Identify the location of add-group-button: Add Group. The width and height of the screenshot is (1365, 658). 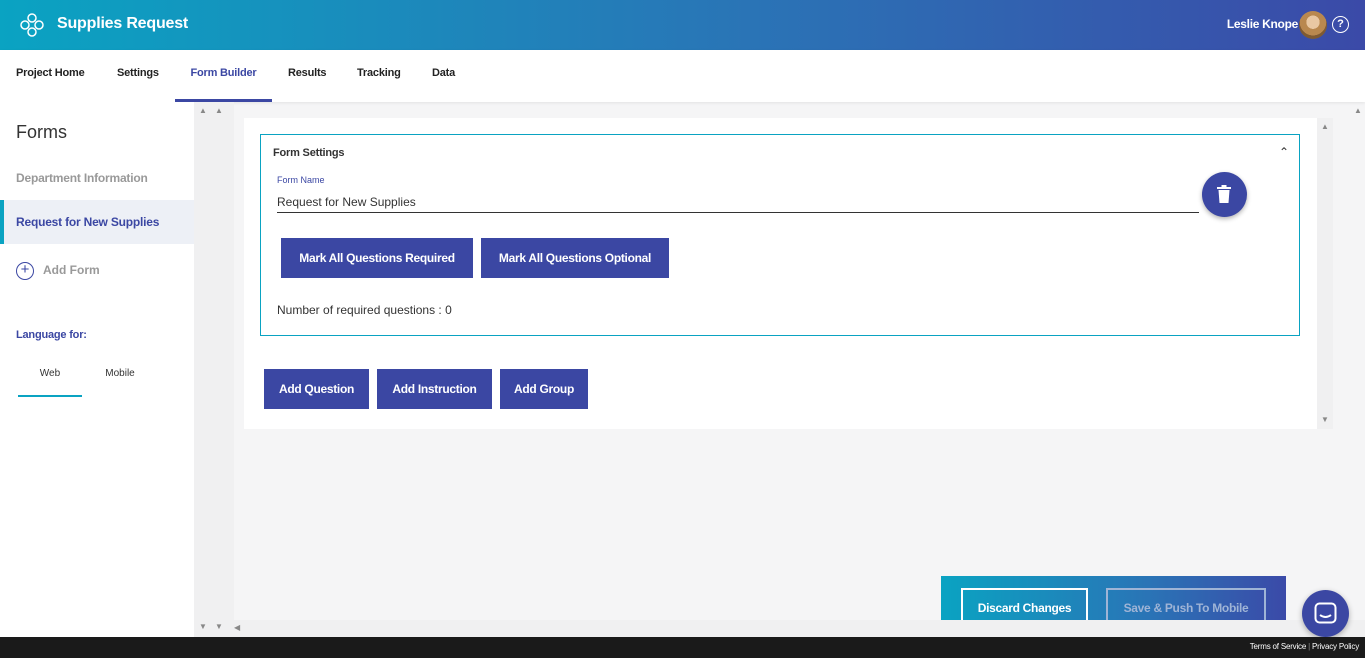
(544, 389).